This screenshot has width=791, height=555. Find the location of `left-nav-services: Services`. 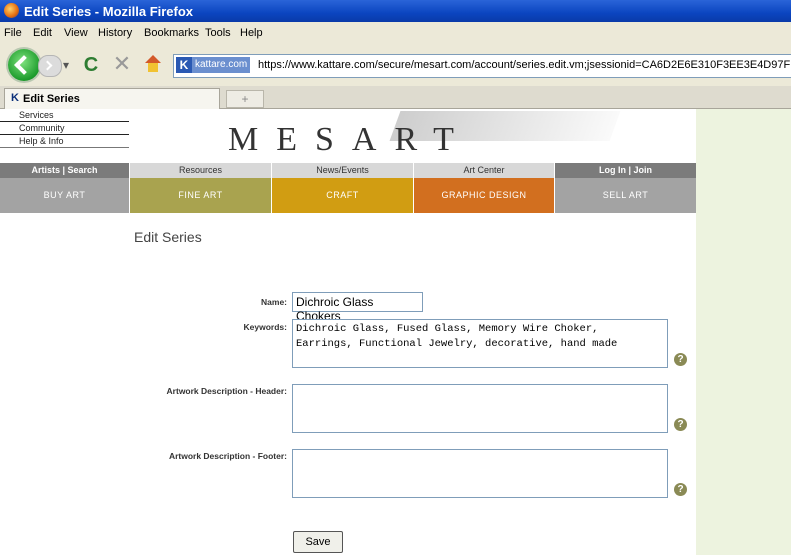

left-nav-services: Services is located at coordinates (64, 115).